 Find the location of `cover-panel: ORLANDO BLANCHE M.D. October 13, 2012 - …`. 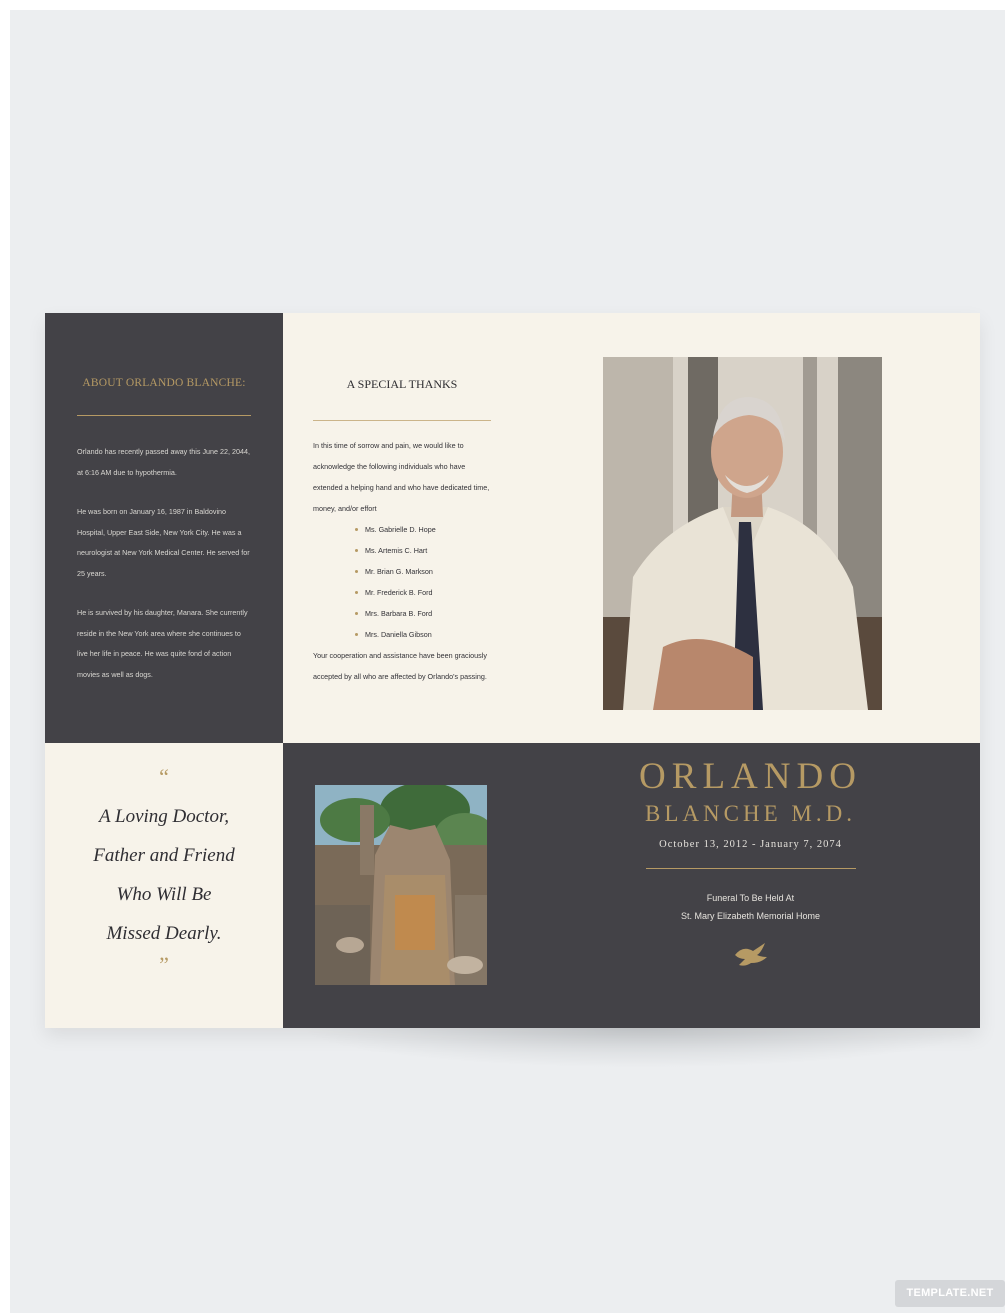

cover-panel: ORLANDO BLANCHE M.D. October 13, 2012 - … is located at coordinates (750, 885).